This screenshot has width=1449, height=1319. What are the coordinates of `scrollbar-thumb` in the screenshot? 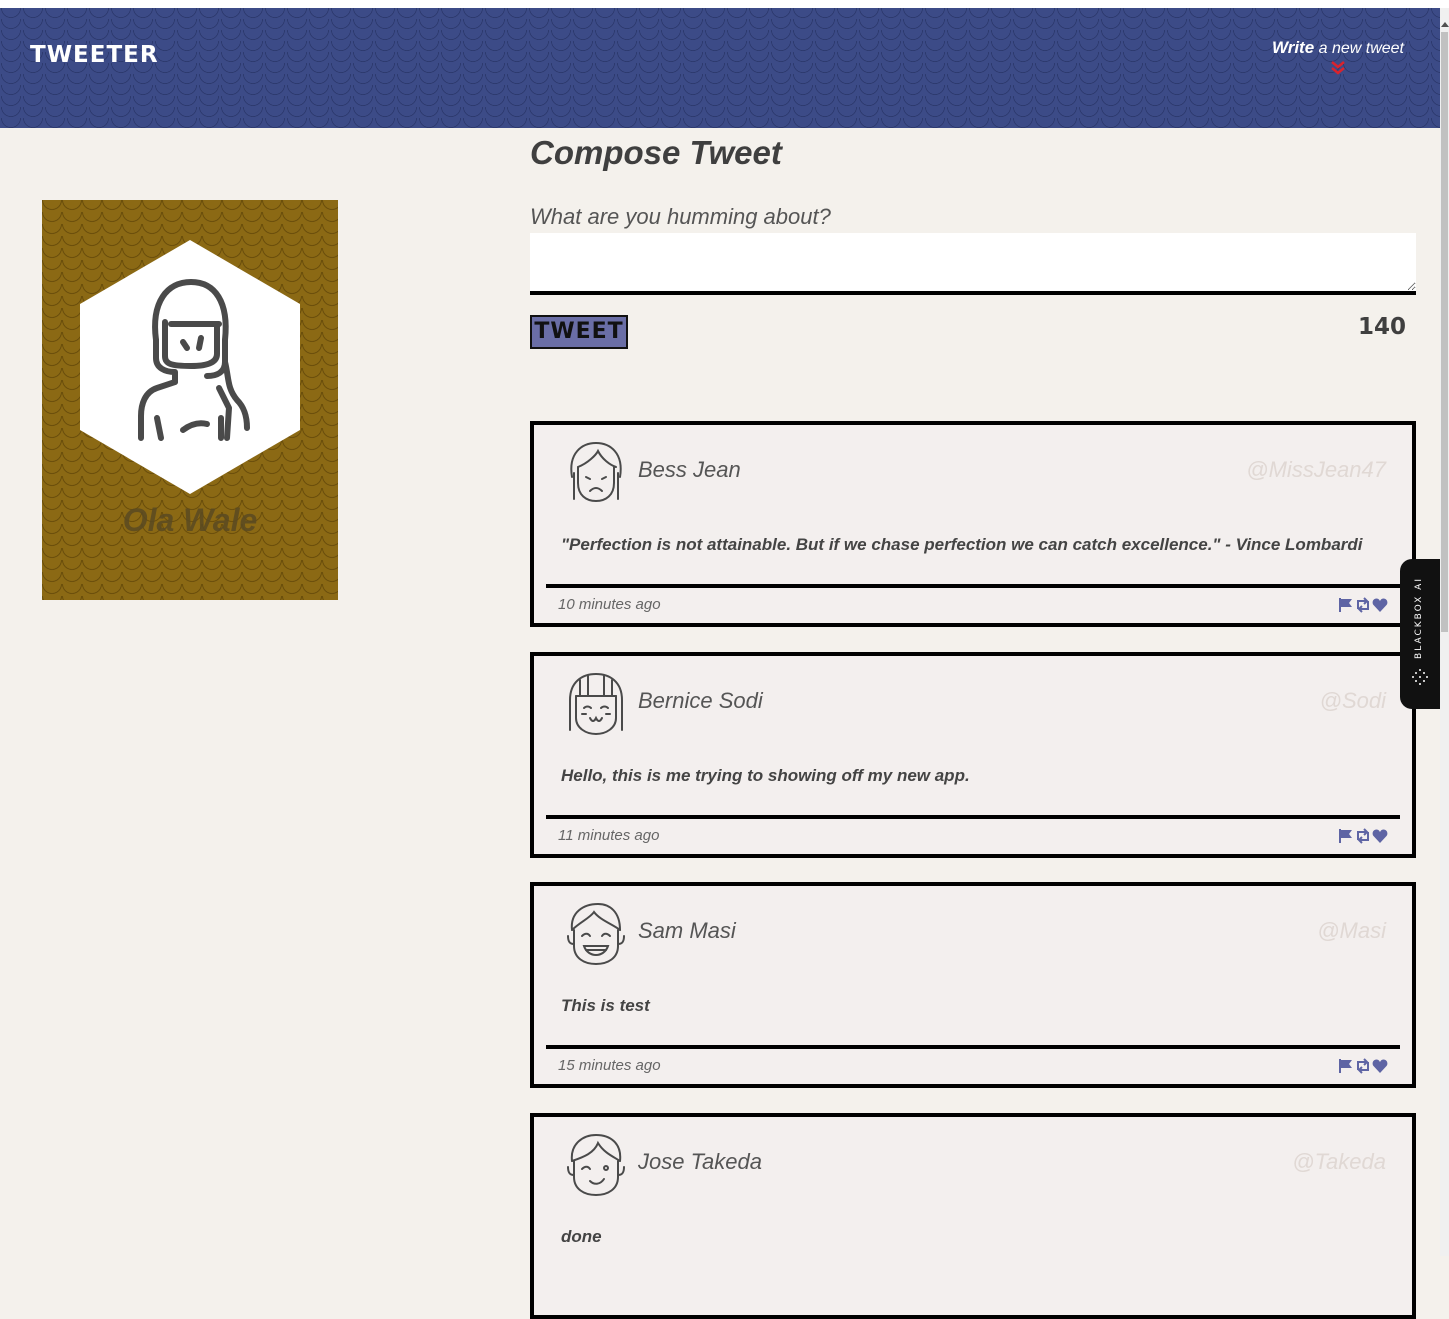 It's located at (1444, 332).